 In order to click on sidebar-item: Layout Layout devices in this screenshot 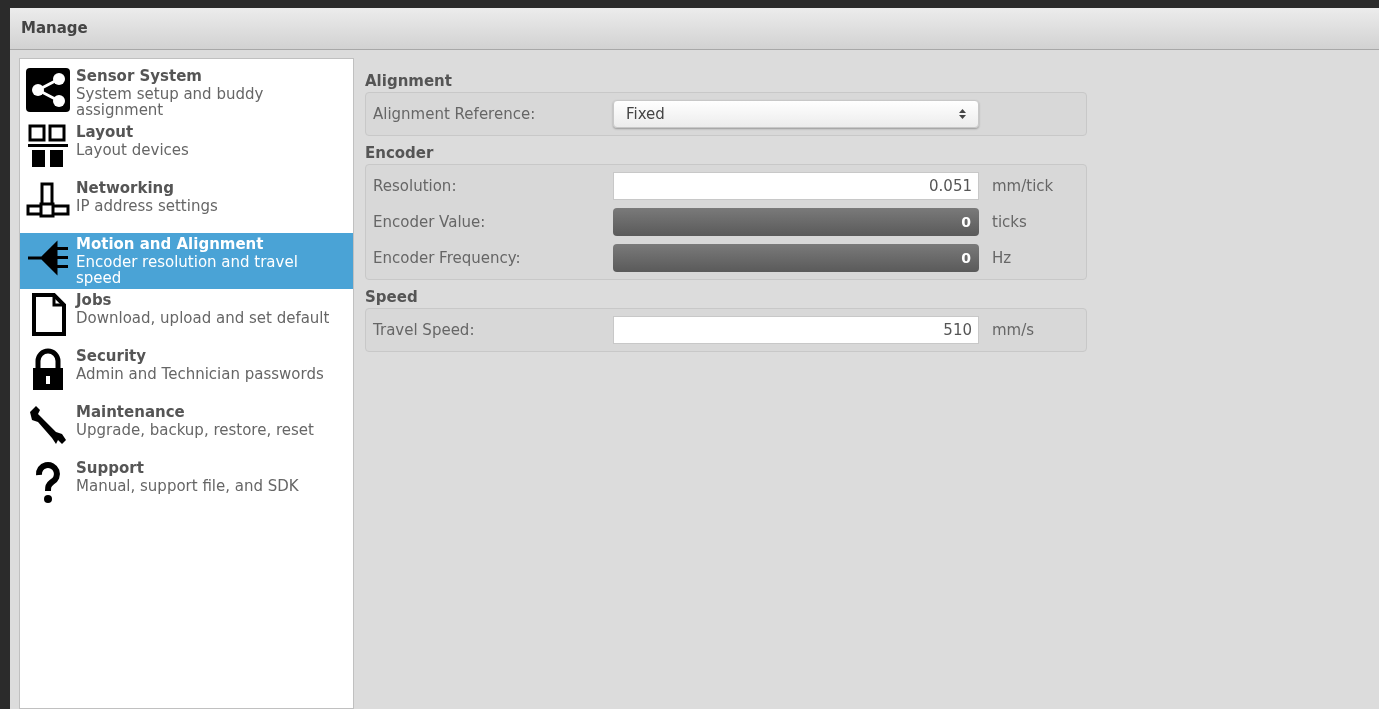, I will do `click(186, 149)`.